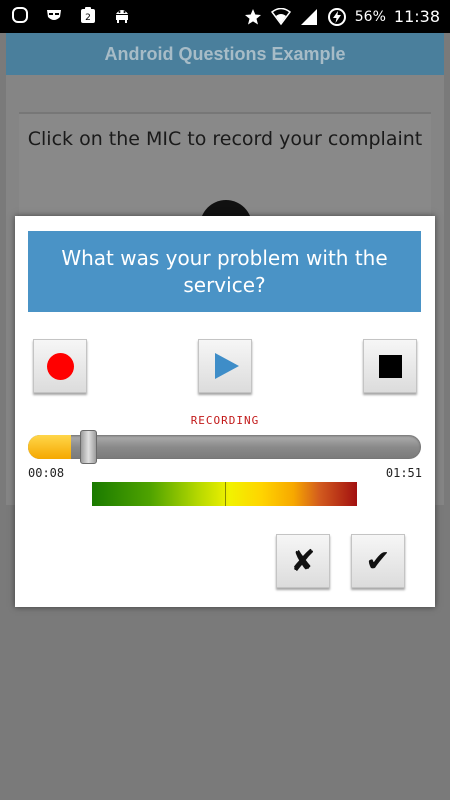 The image size is (450, 800). What do you see at coordinates (71, 15) in the screenshot?
I see `status-icons-left: 2` at bounding box center [71, 15].